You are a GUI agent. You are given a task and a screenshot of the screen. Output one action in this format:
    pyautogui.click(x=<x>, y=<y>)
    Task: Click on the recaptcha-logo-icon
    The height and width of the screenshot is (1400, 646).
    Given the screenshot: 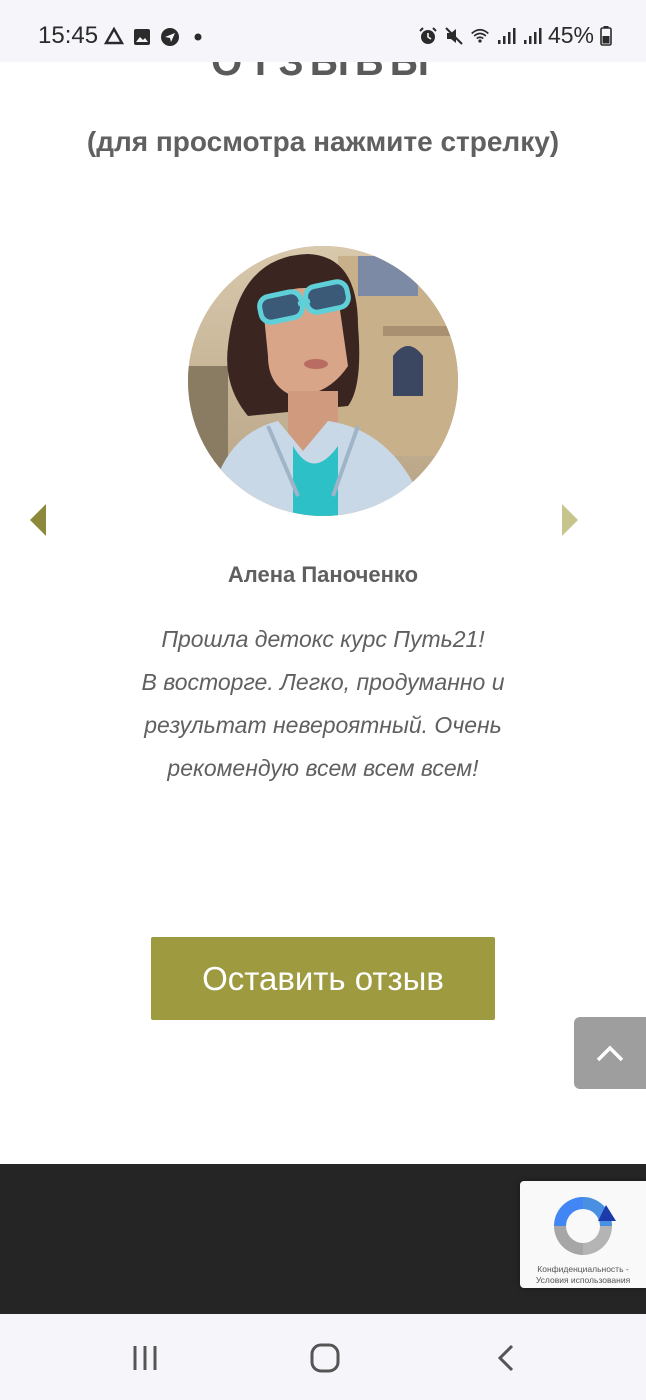 What is the action you would take?
    pyautogui.click(x=585, y=1226)
    